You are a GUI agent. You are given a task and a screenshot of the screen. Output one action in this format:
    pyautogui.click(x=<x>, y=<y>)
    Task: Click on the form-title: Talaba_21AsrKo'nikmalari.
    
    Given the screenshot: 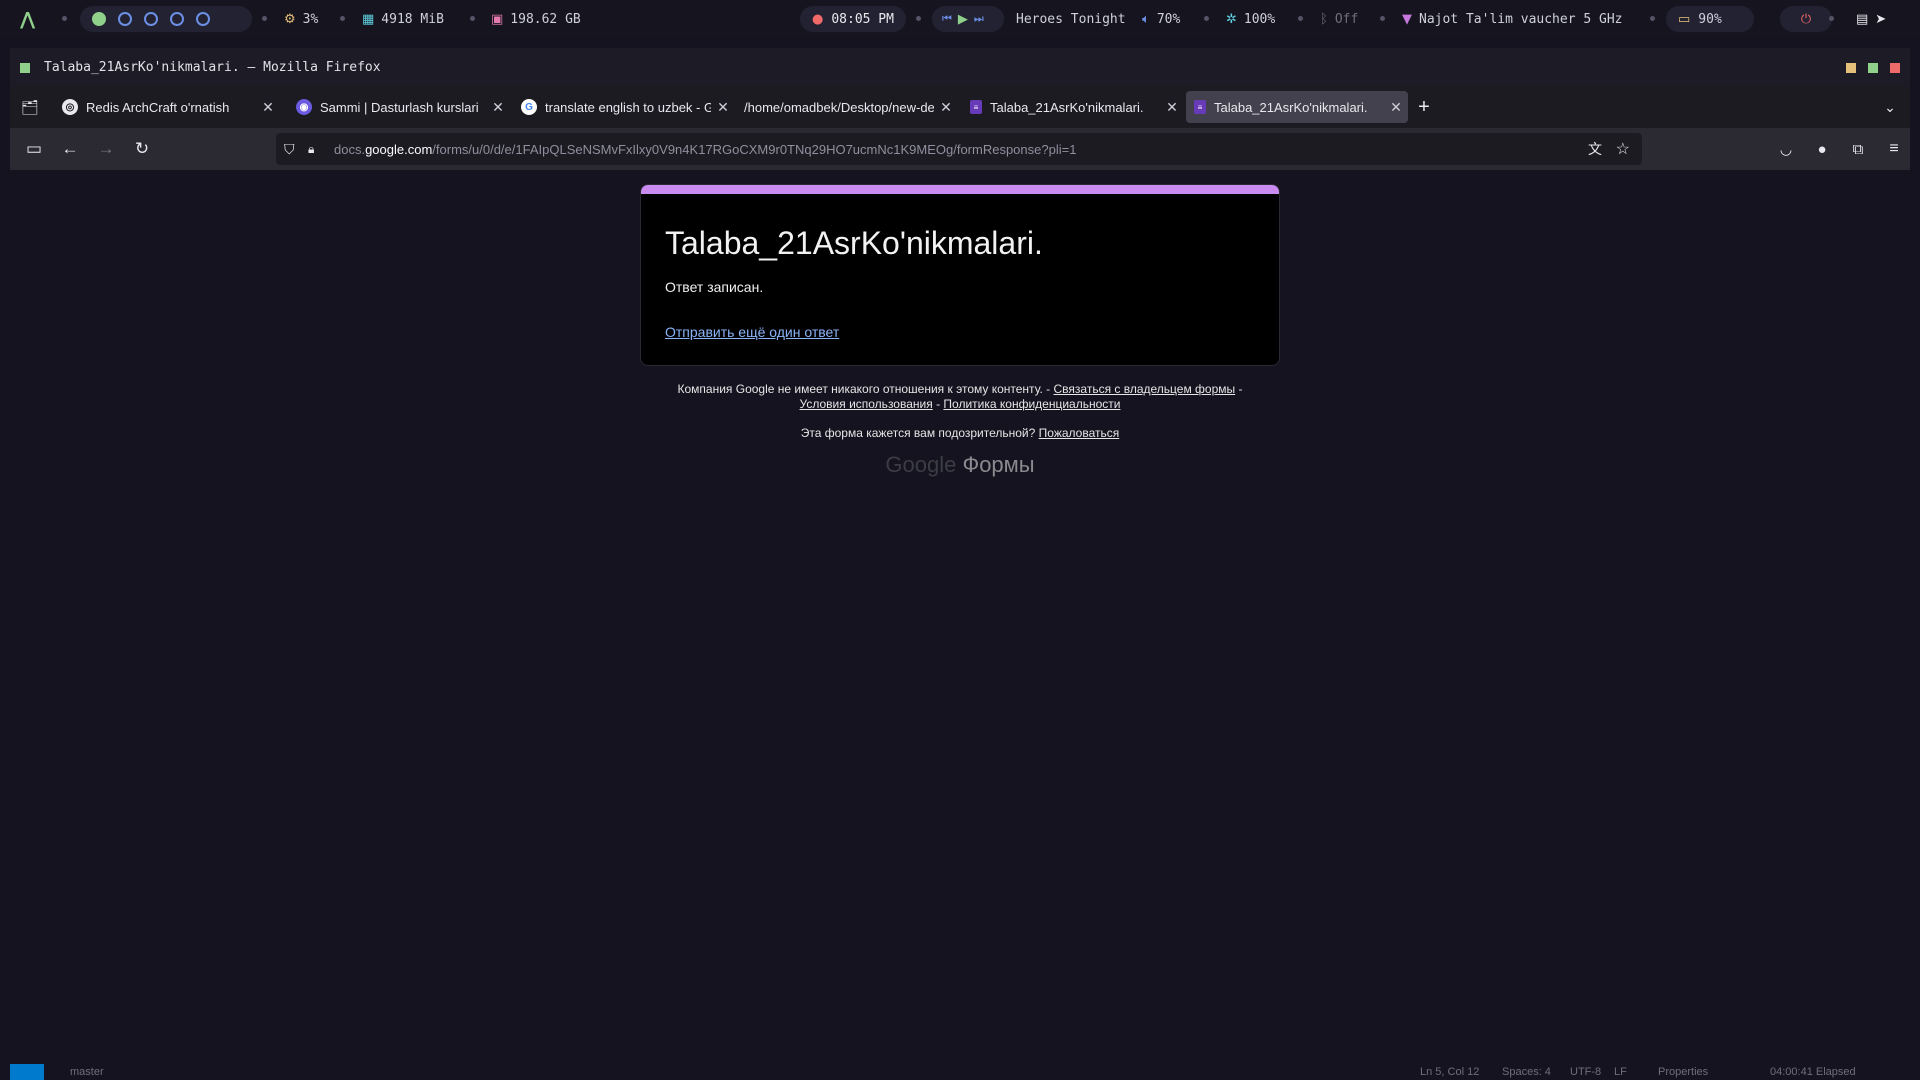 What is the action you would take?
    pyautogui.click(x=854, y=243)
    